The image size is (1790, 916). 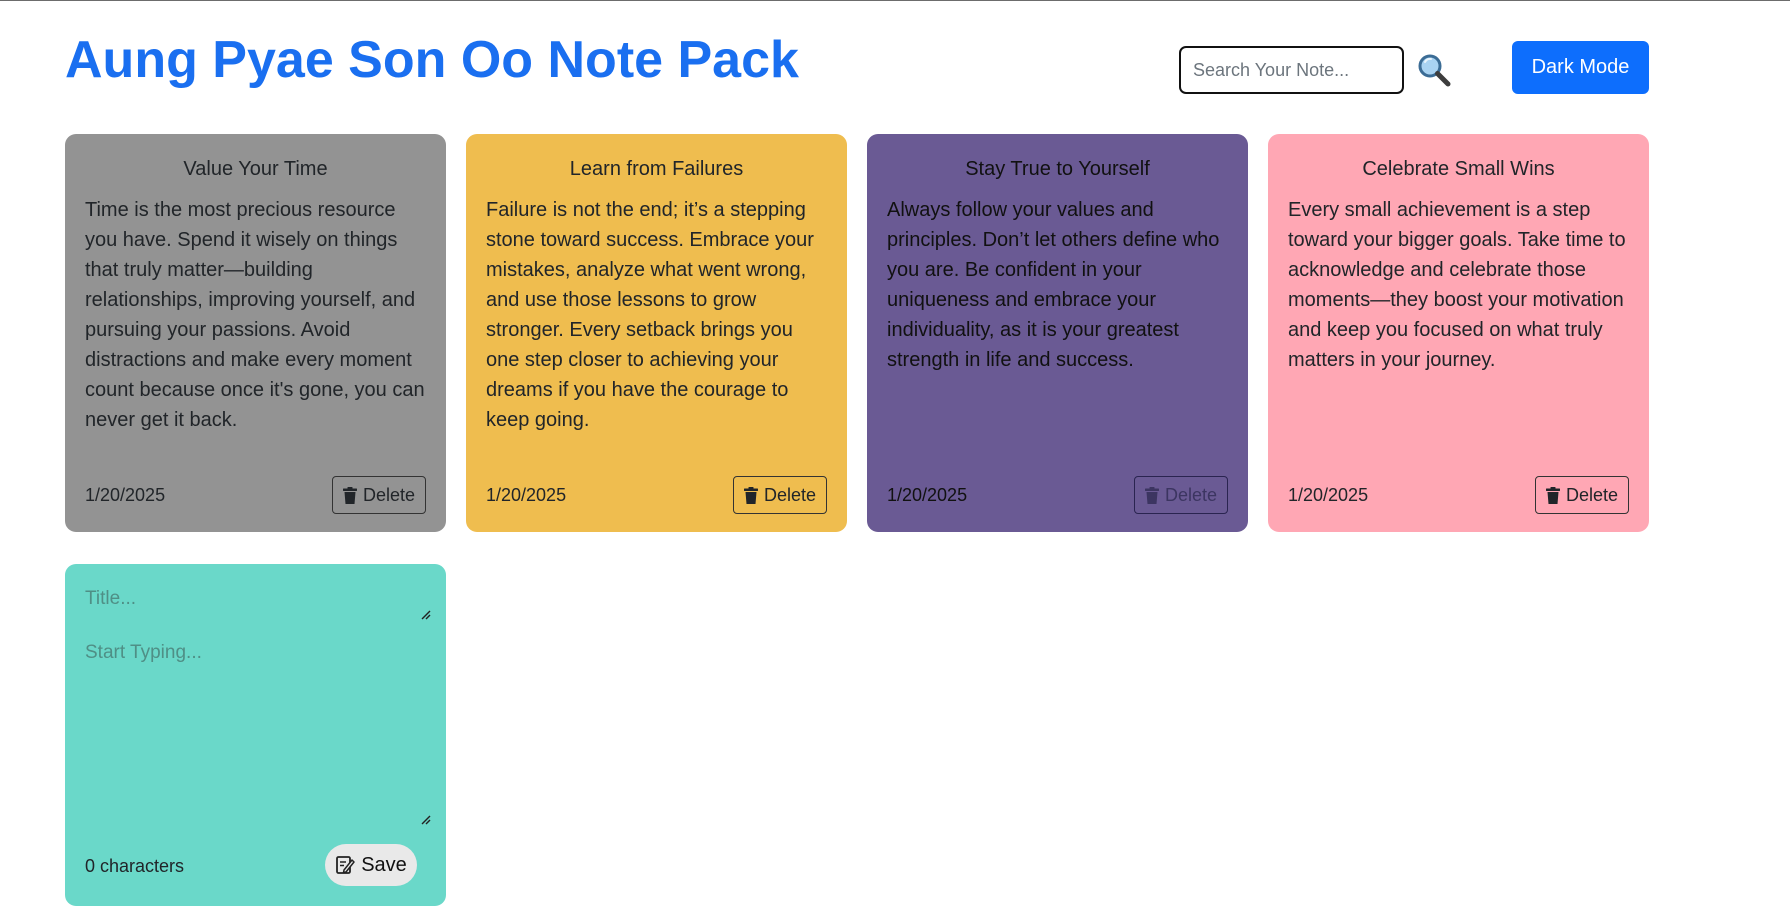 I want to click on save-button: Save, so click(x=371, y=865).